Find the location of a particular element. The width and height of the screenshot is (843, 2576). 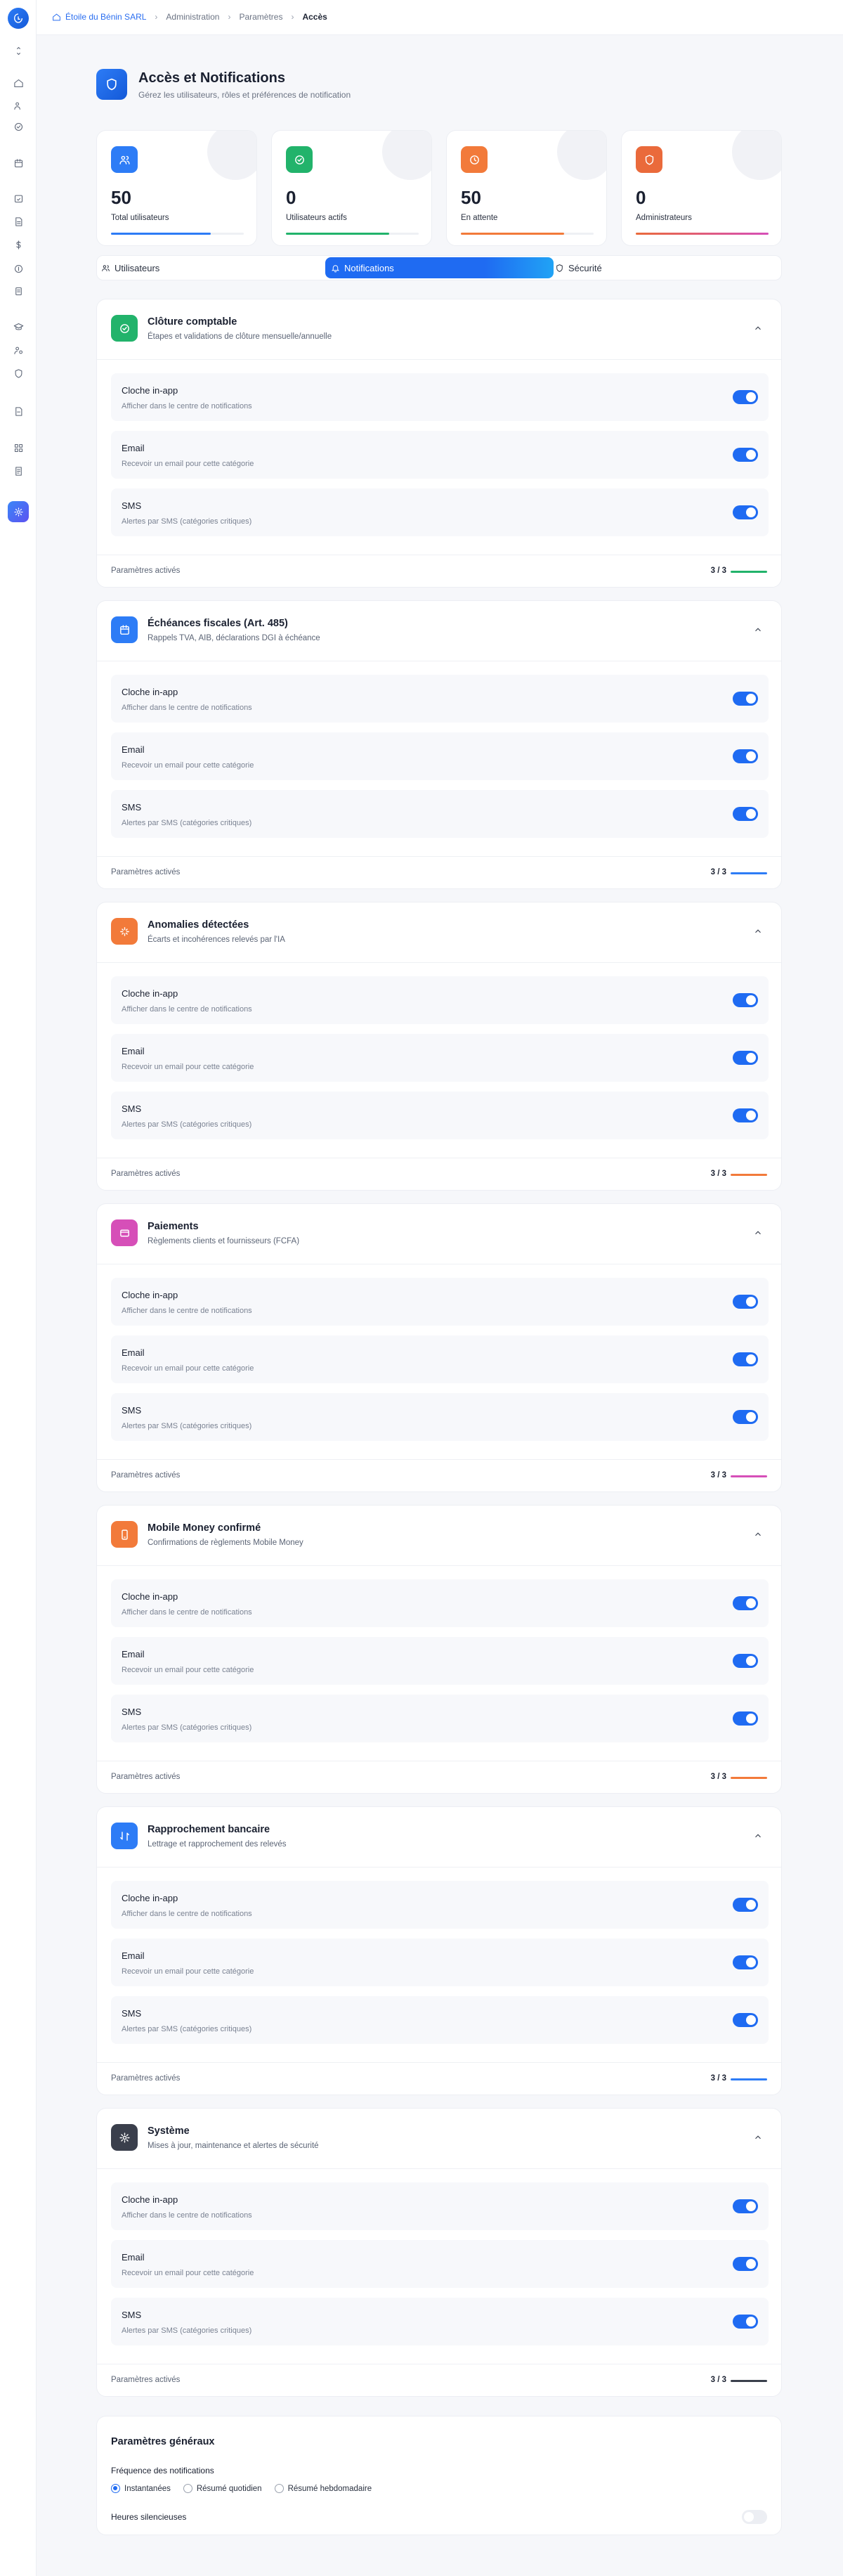

calendar-check-icon is located at coordinates (18, 198).